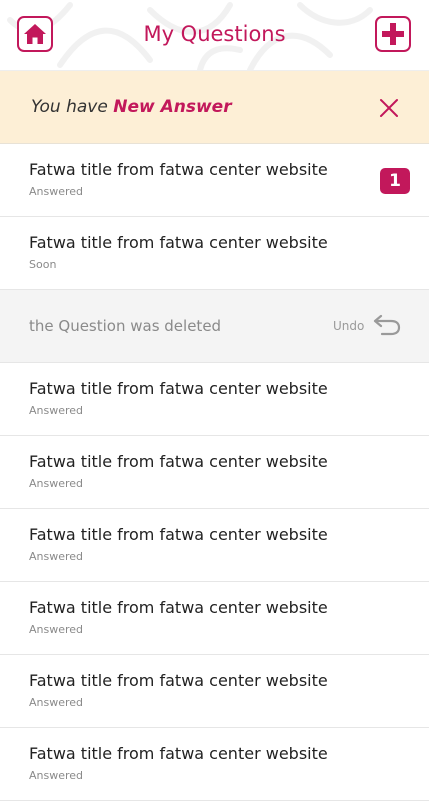  I want to click on add-question-button, so click(393, 34).